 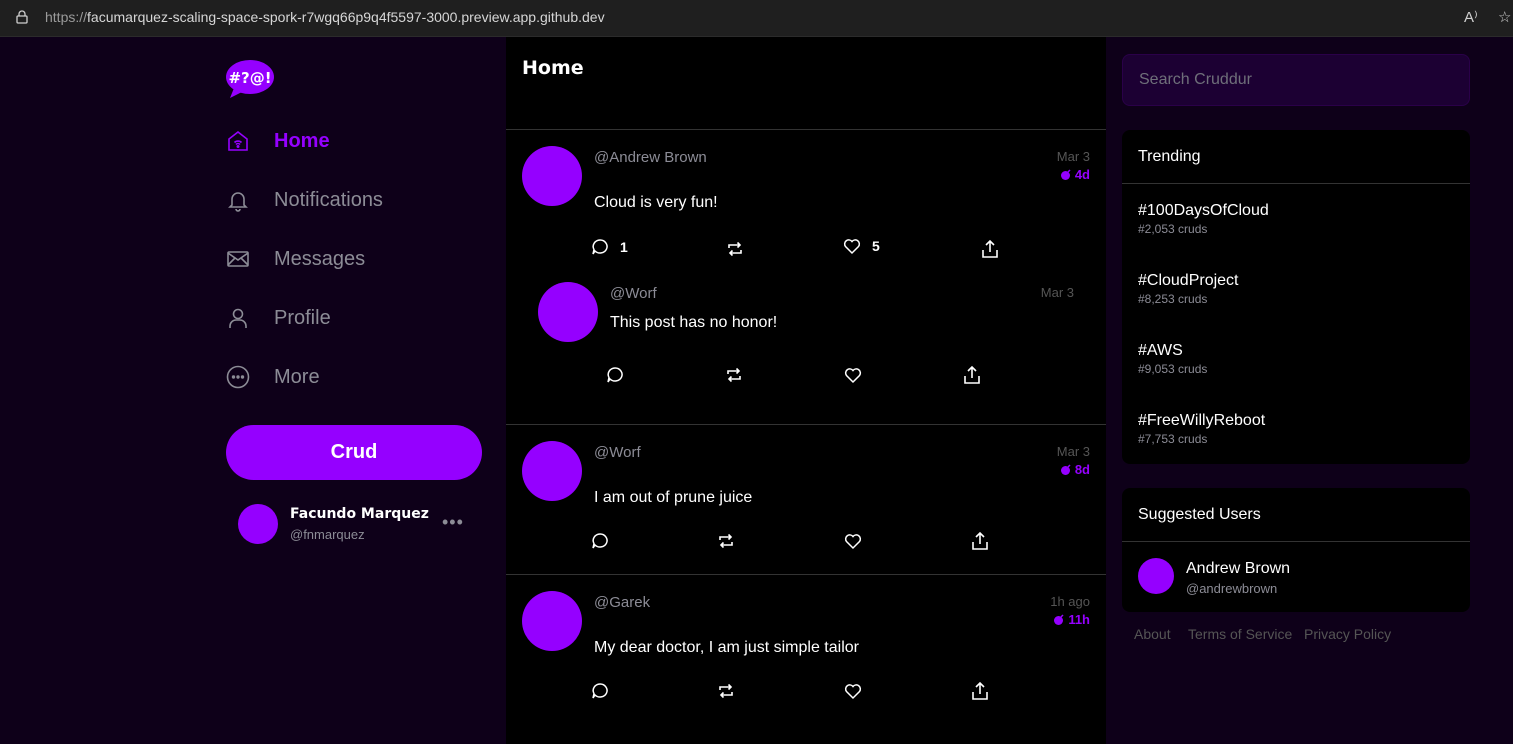 I want to click on trending-item: #100DaysOfCloud #2,053 cruds, so click(x=1203, y=219).